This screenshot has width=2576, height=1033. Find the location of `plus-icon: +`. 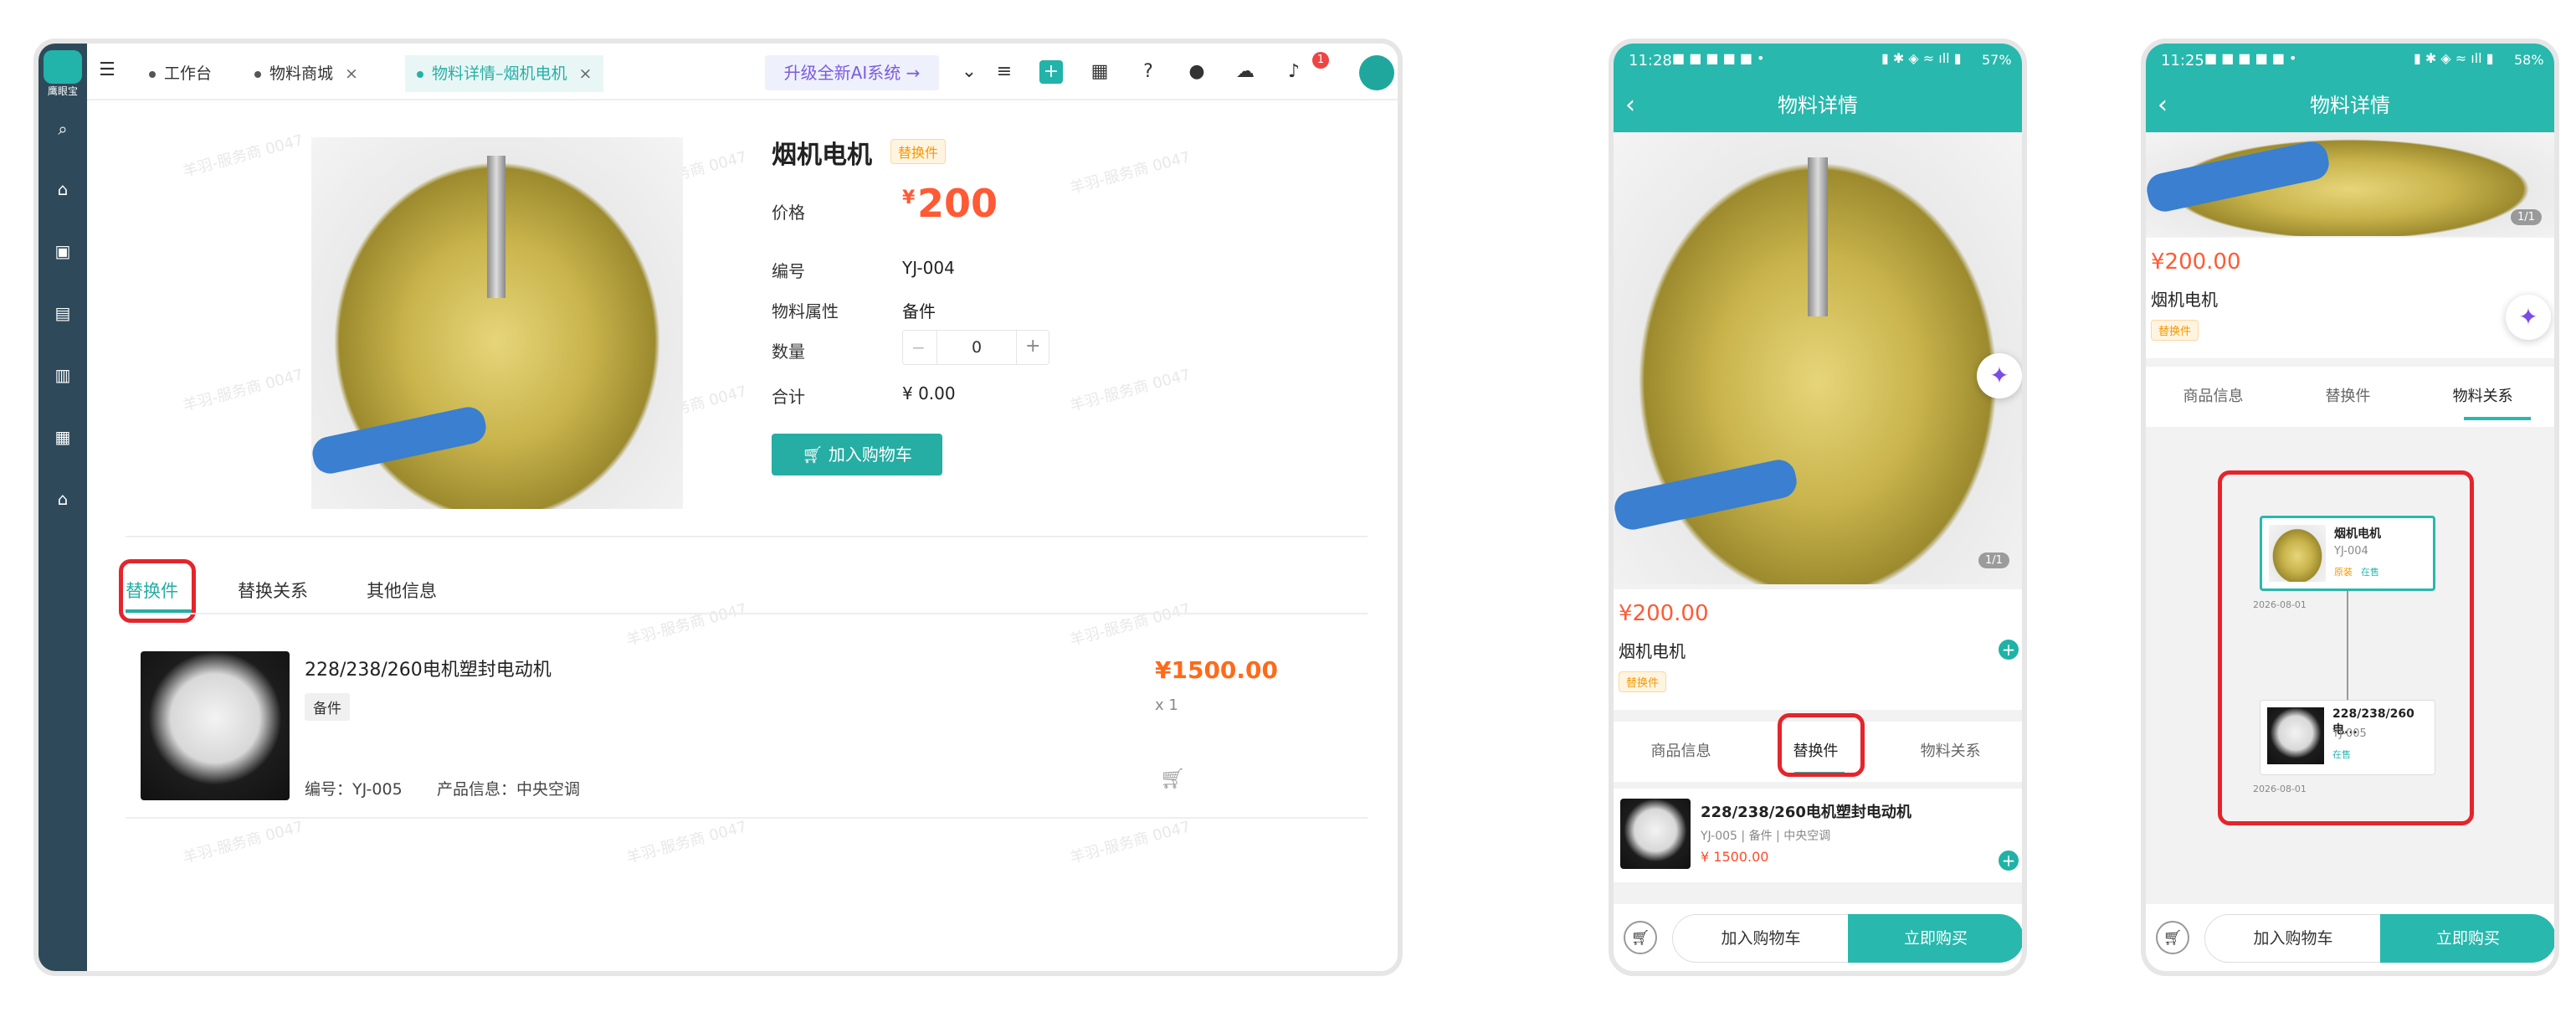

plus-icon: + is located at coordinates (1032, 346).